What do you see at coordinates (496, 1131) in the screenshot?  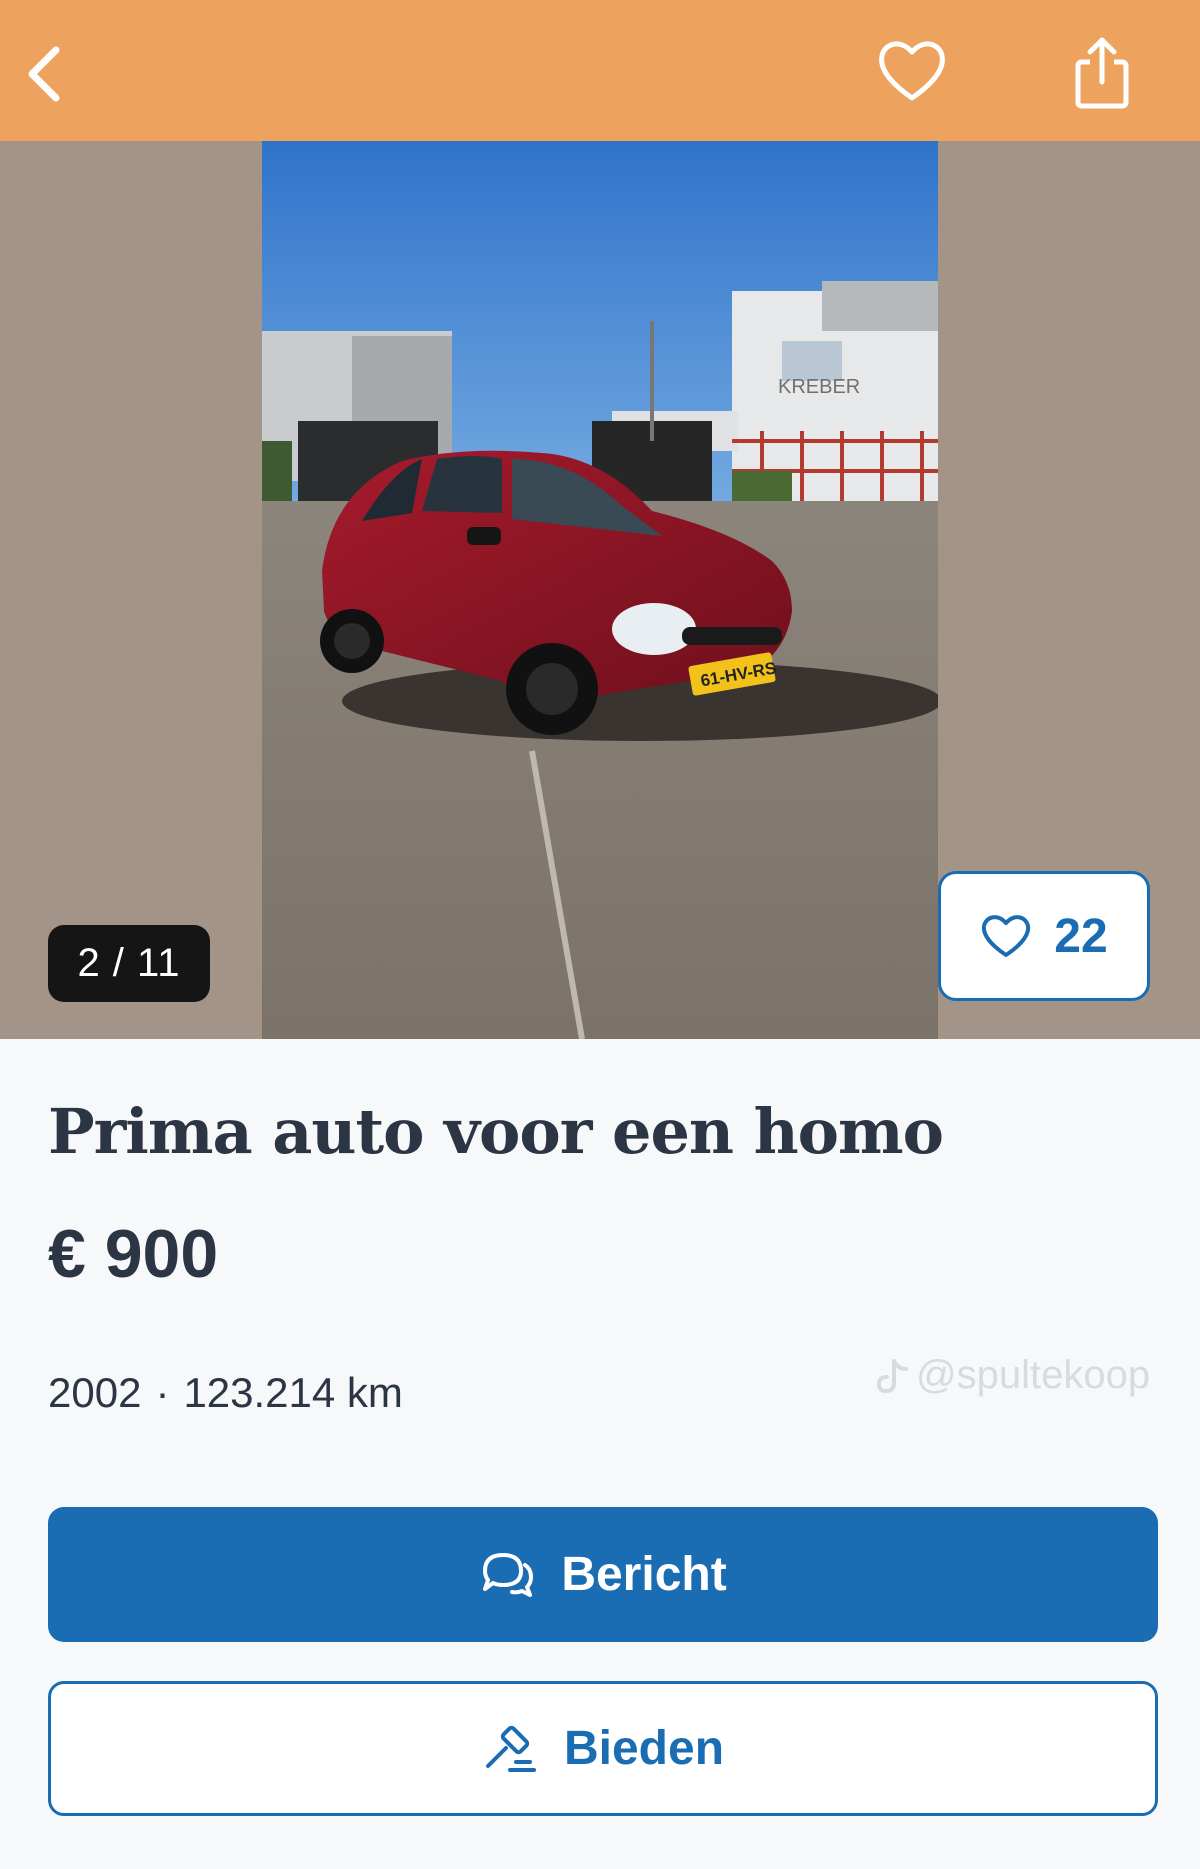 I see `listing-title: Prima auto voor een homo` at bounding box center [496, 1131].